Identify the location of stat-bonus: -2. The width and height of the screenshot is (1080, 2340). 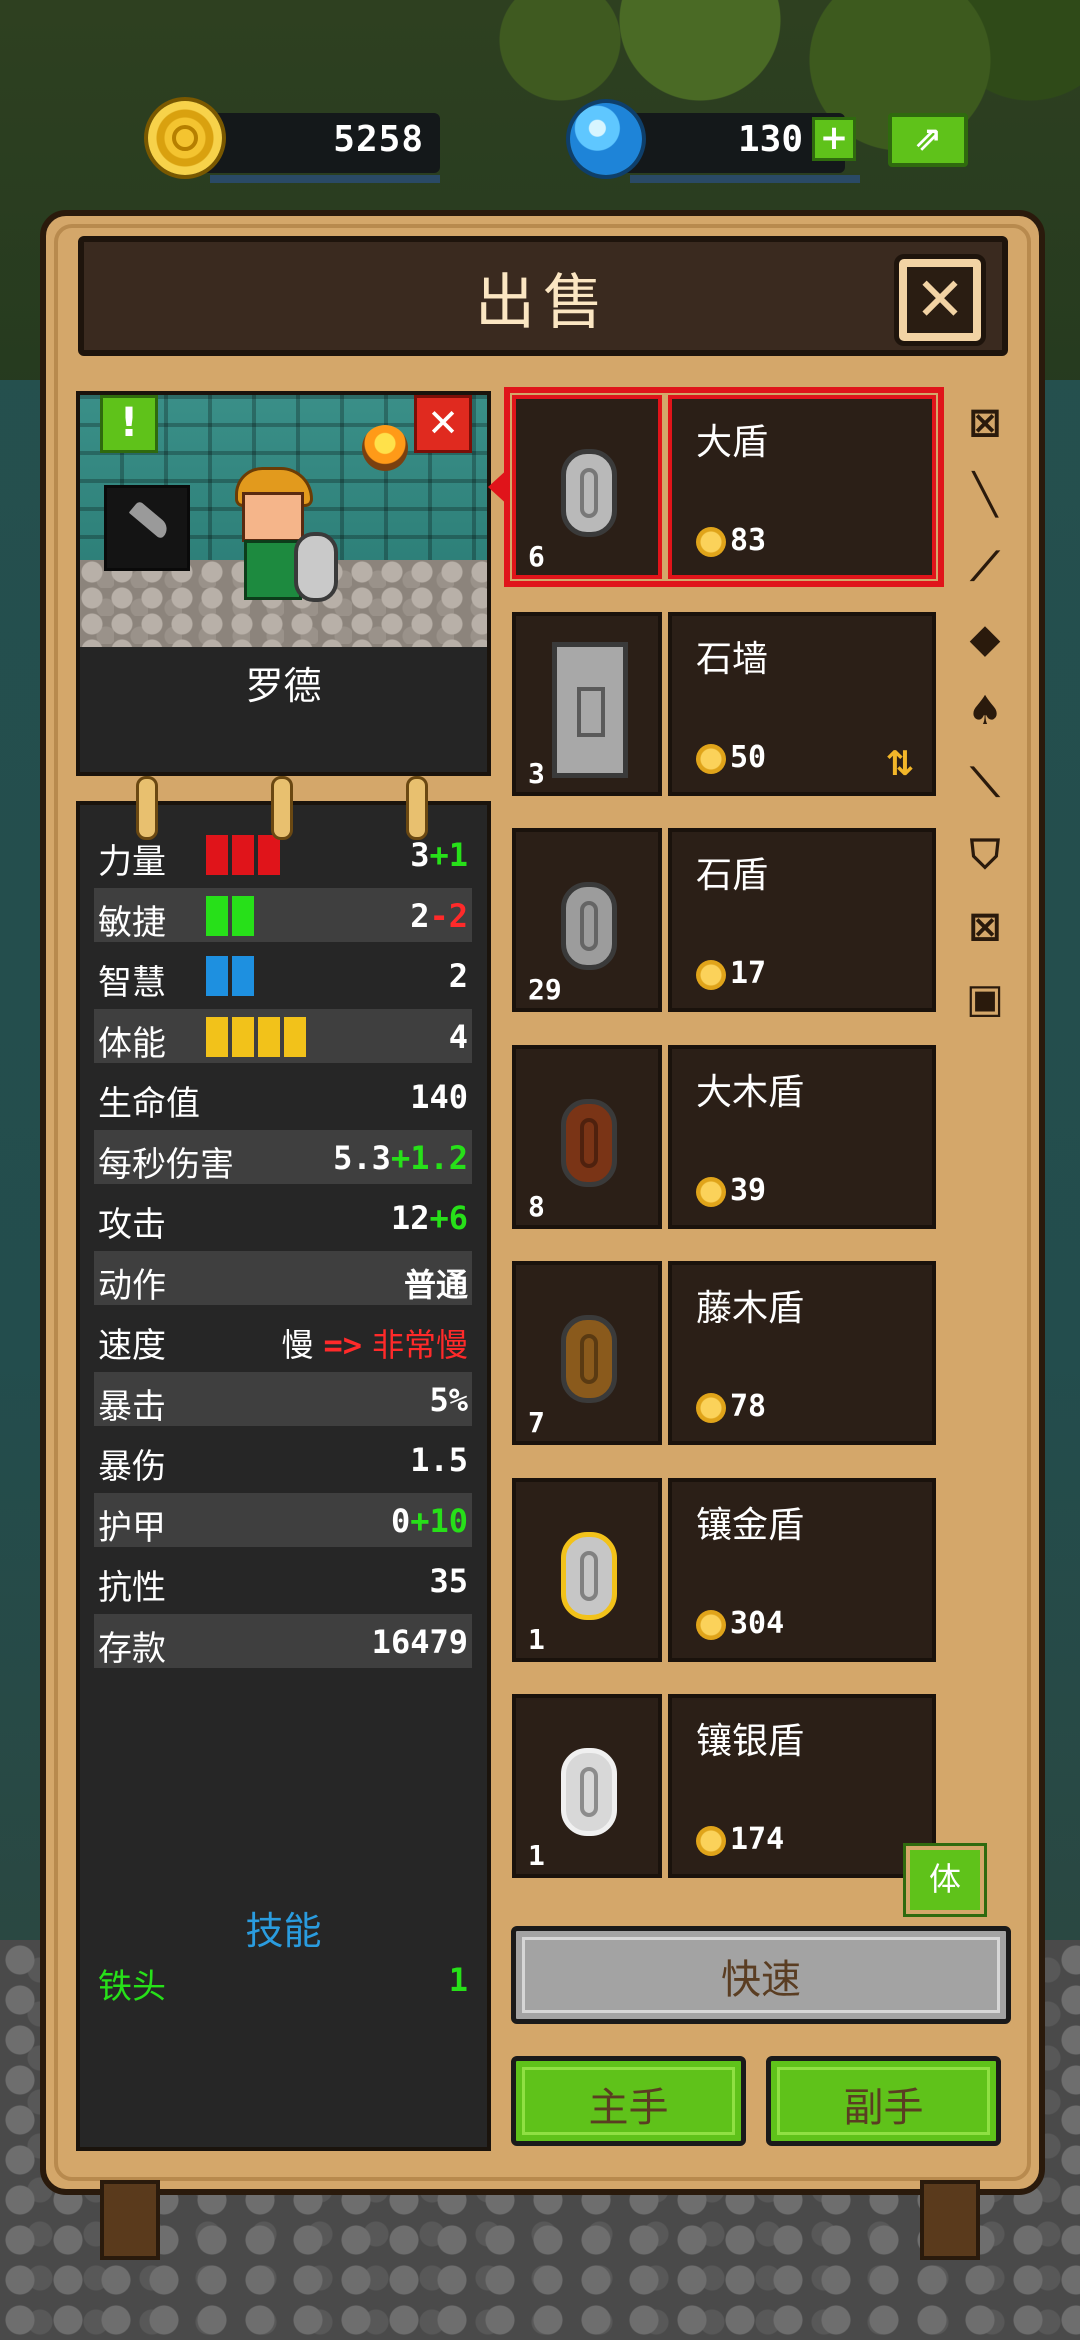
(448, 915).